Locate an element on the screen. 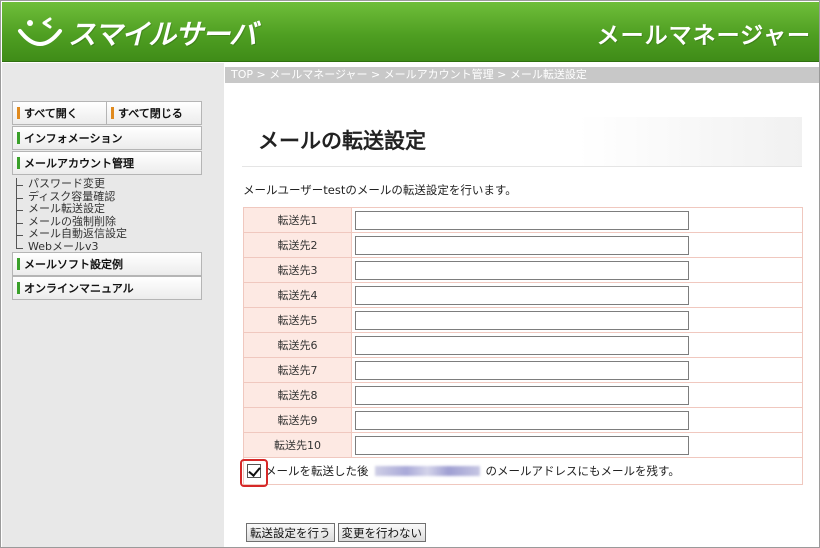 The image size is (820, 548). forward-row: 転送先6 is located at coordinates (523, 345).